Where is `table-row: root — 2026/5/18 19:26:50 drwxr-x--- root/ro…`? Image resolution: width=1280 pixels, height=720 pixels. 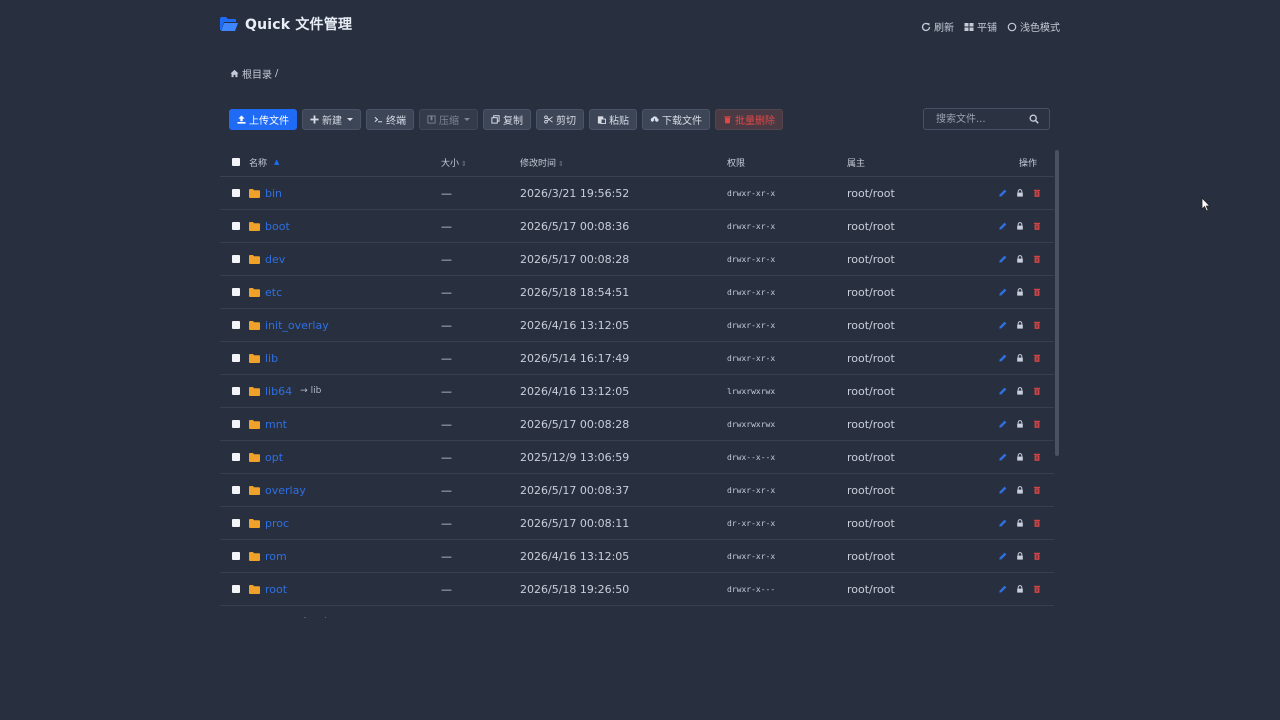 table-row: root — 2026/5/18 19:26:50 drwxr-x--- root/ro… is located at coordinates (637, 589).